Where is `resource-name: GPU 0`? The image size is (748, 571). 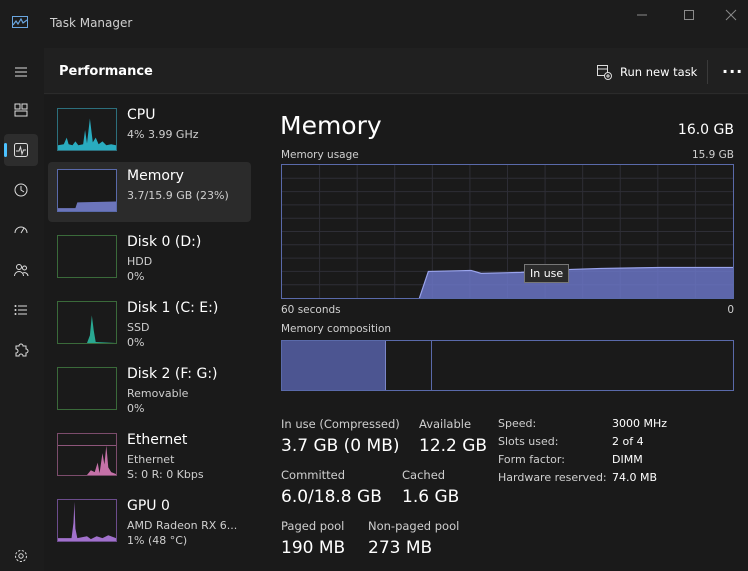
resource-name: GPU 0 is located at coordinates (148, 506).